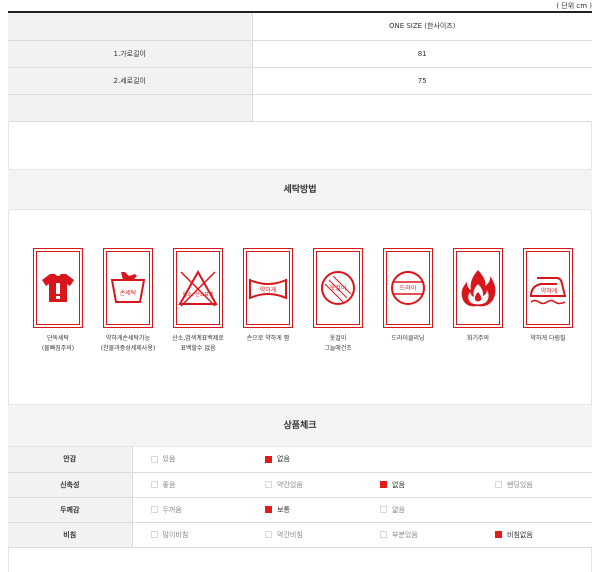 This screenshot has height=572, width=600. Describe the element at coordinates (398, 509) in the screenshot. I see `check-option-label: 얇음` at that location.